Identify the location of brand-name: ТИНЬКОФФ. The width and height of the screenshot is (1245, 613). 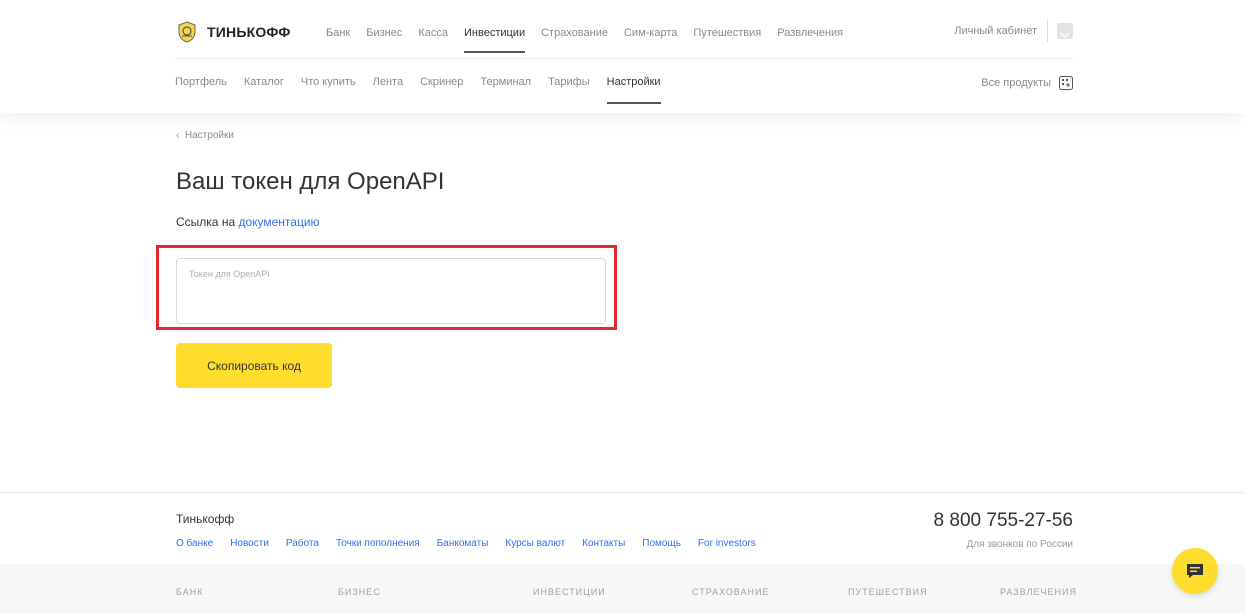
(249, 32).